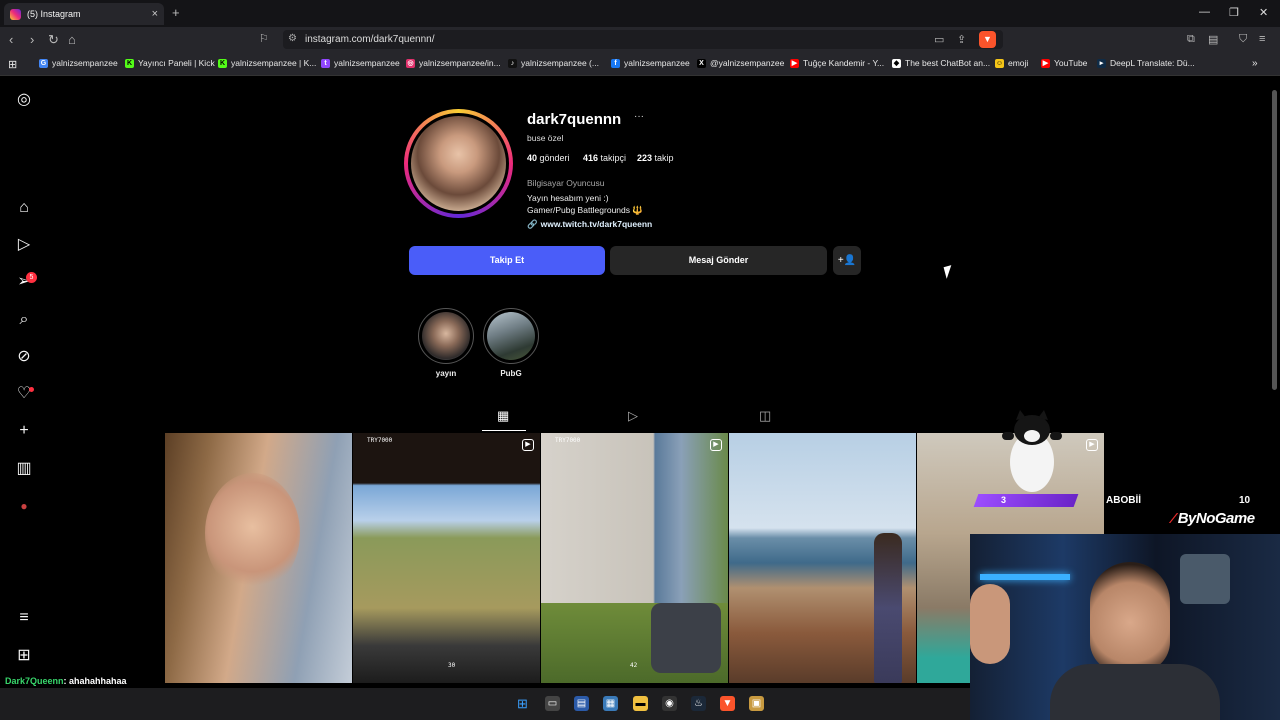  Describe the element at coordinates (24, 506) in the screenshot. I see `profile-avatar-icon: ●` at that location.